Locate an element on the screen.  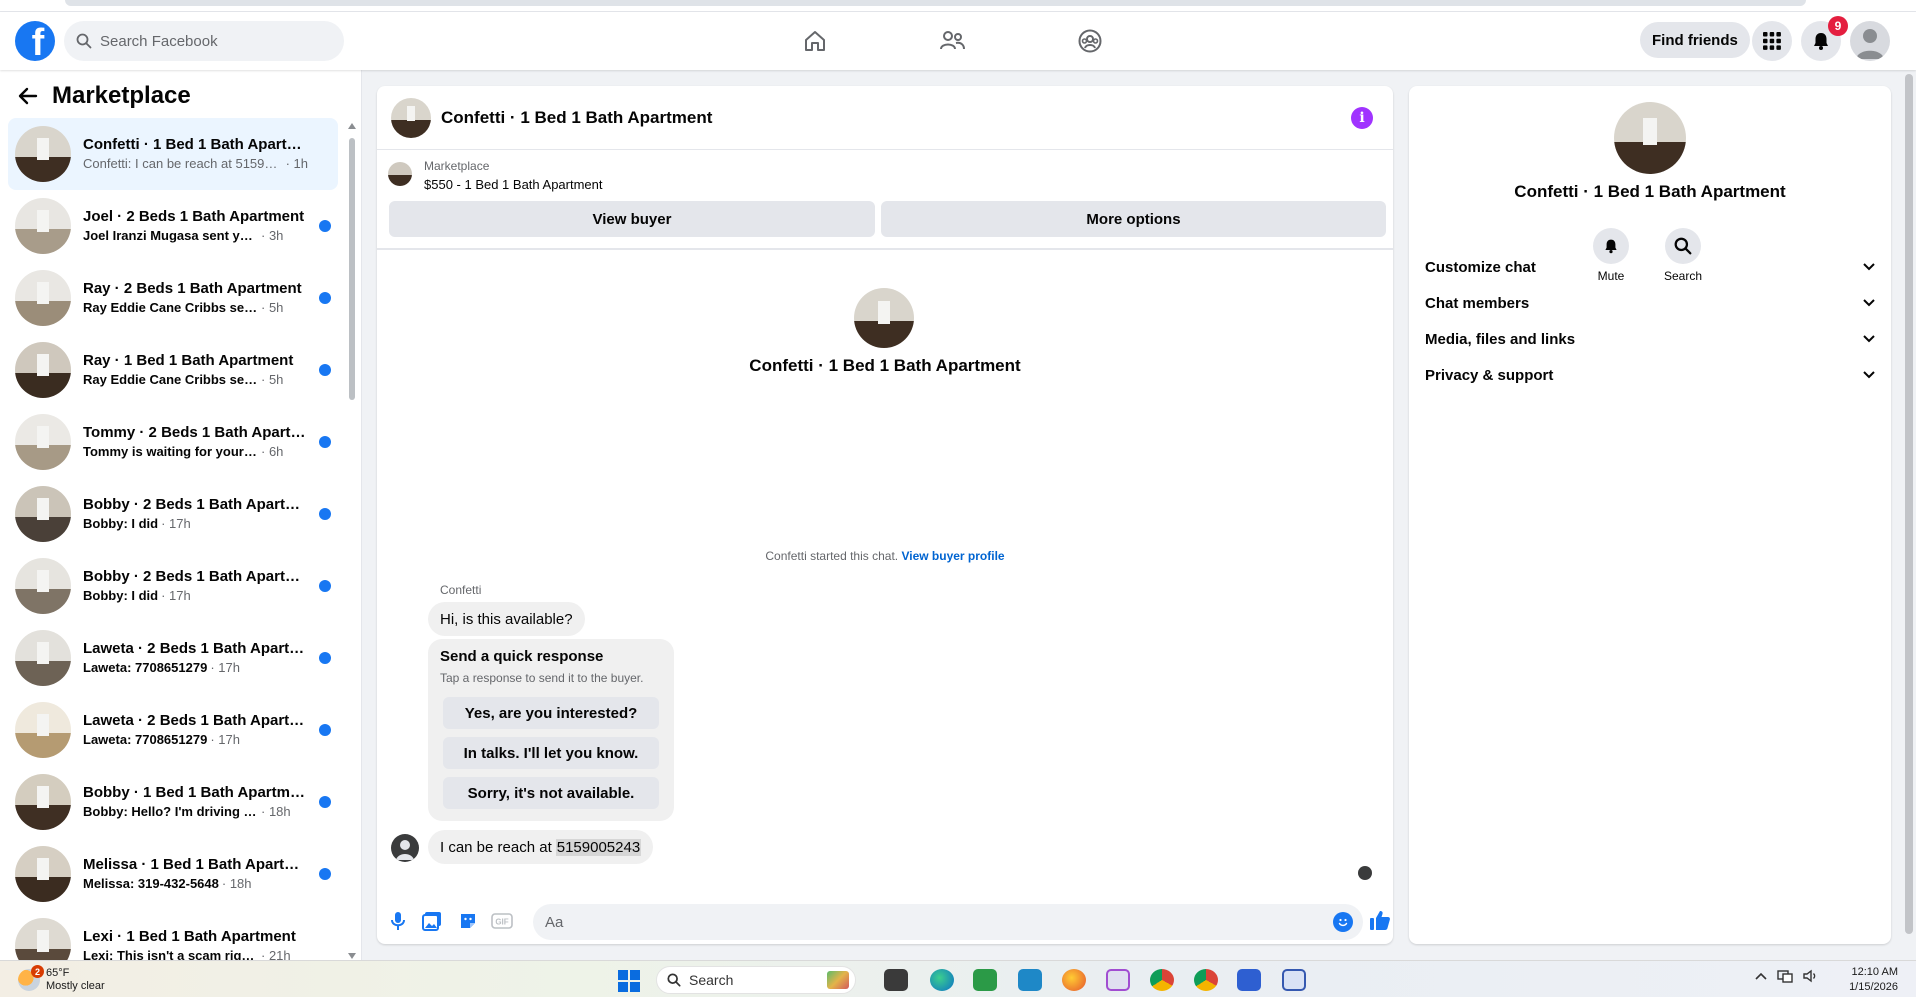
microphone-icon is located at coordinates (398, 921).